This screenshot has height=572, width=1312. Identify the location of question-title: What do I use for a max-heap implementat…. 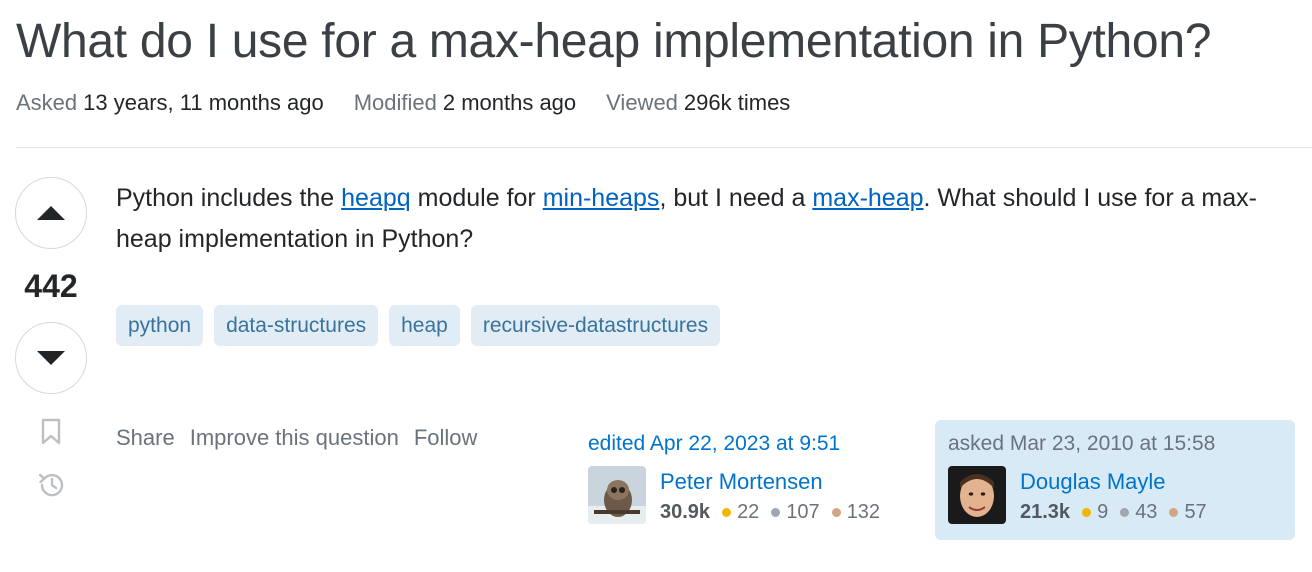
(613, 41).